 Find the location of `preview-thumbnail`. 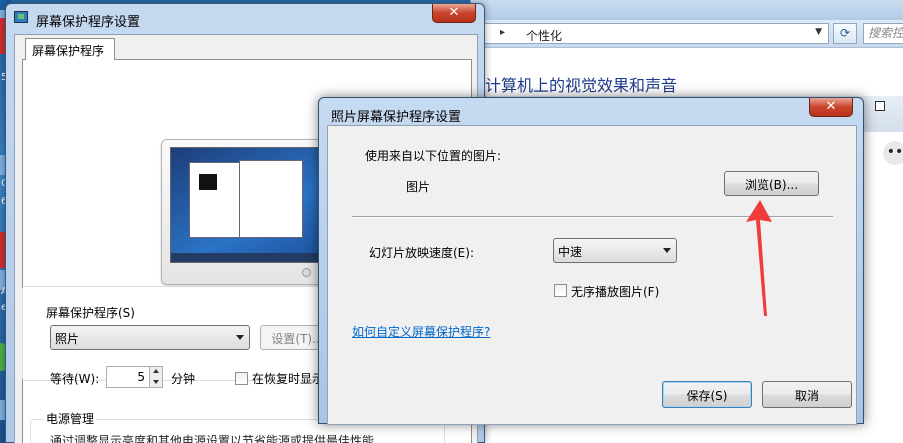

preview-thumbnail is located at coordinates (208, 182).